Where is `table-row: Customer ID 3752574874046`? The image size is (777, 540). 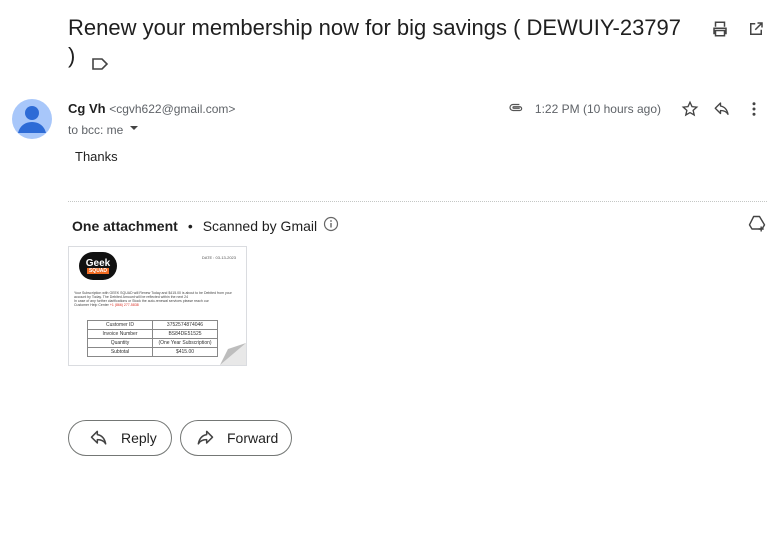 table-row: Customer ID 3752574874046 is located at coordinates (152, 325).